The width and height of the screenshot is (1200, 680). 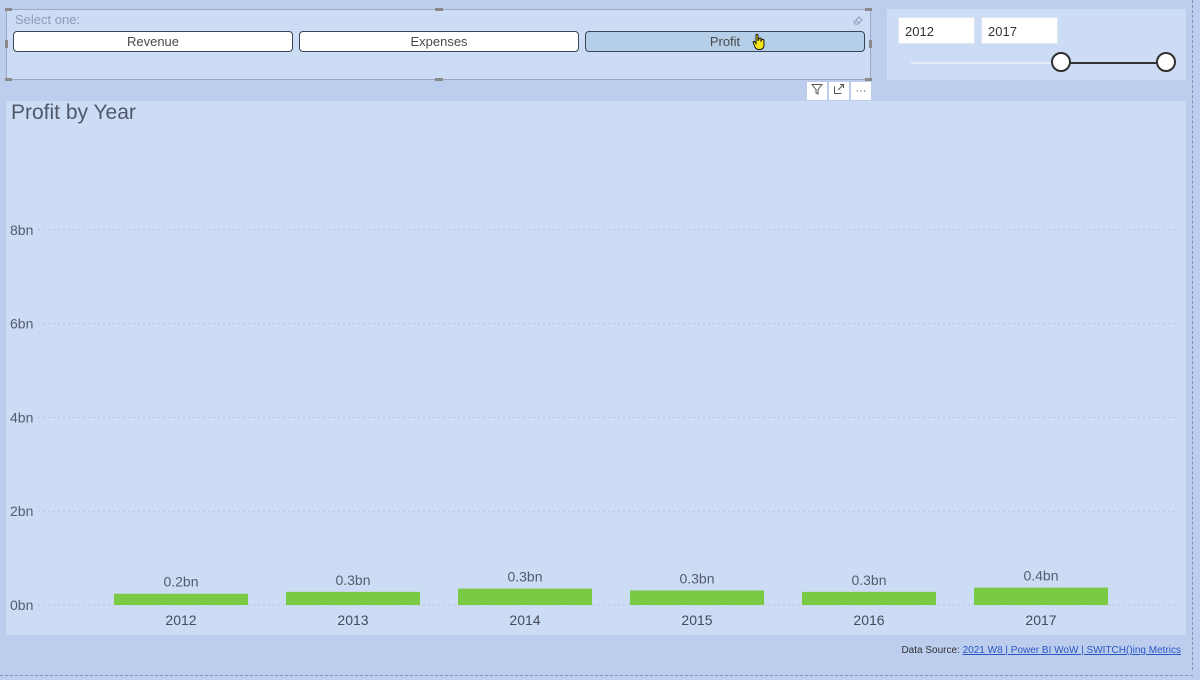 I want to click on page-boundary-right, so click(x=1192, y=335).